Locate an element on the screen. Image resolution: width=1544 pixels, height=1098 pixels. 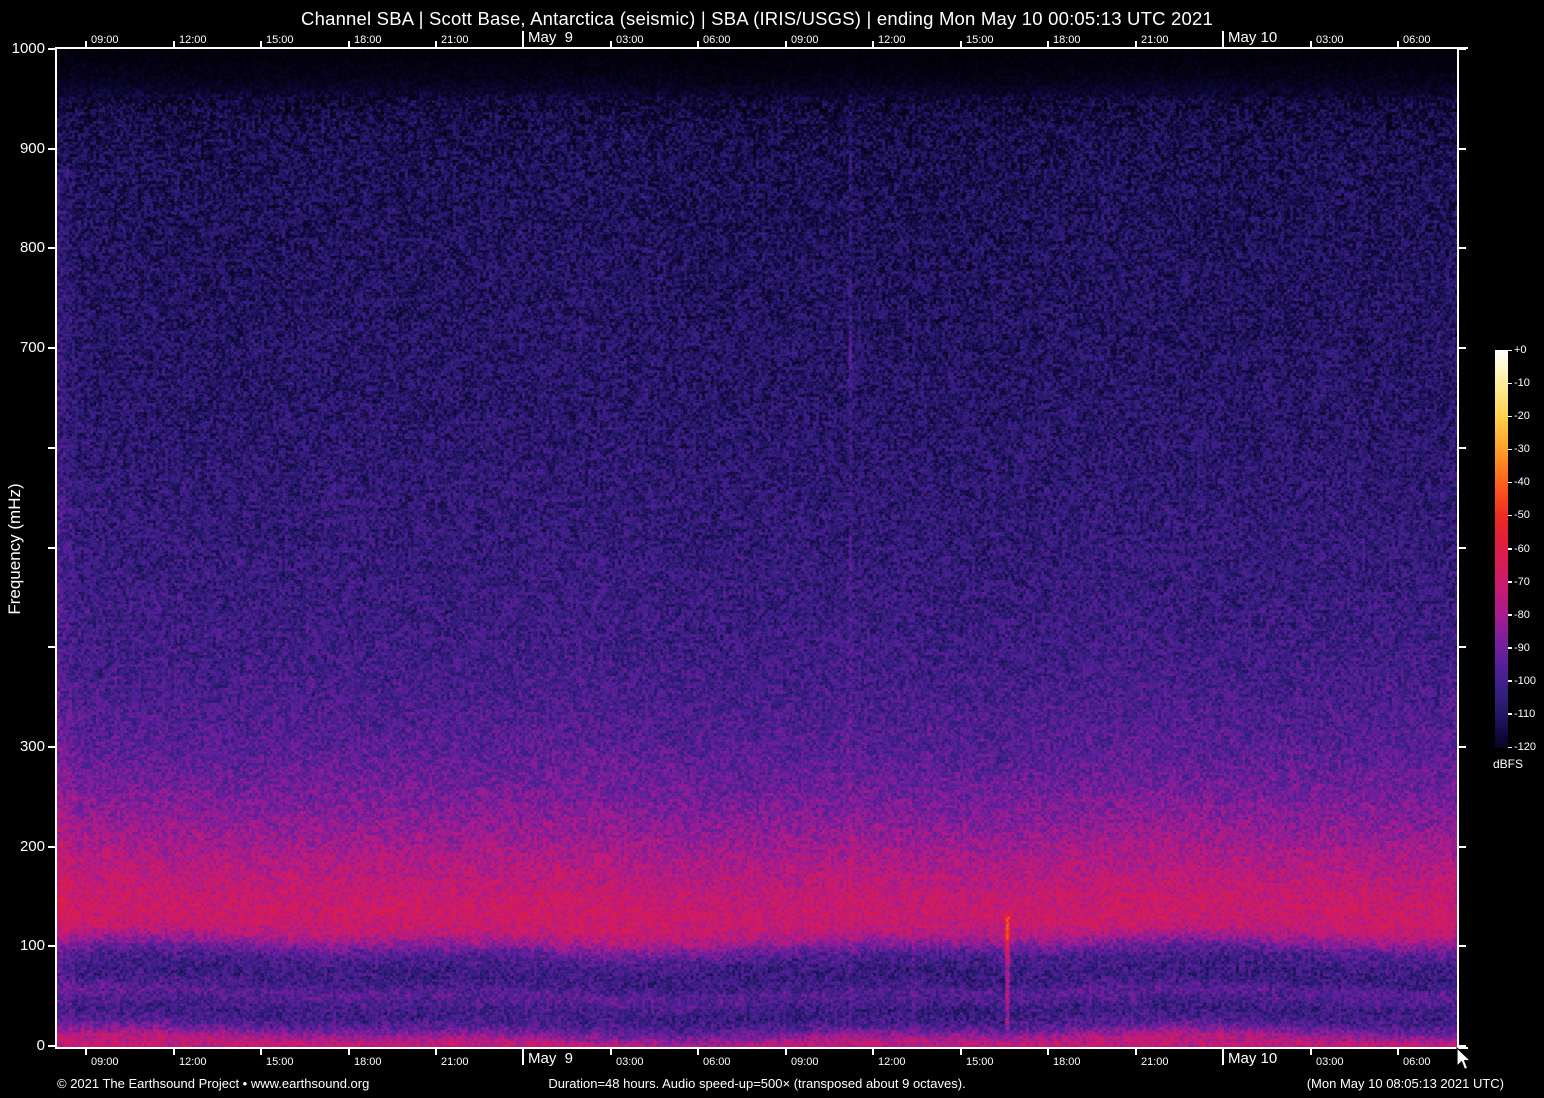
colorbar-tick-label: -80 is located at coordinates (1522, 614).